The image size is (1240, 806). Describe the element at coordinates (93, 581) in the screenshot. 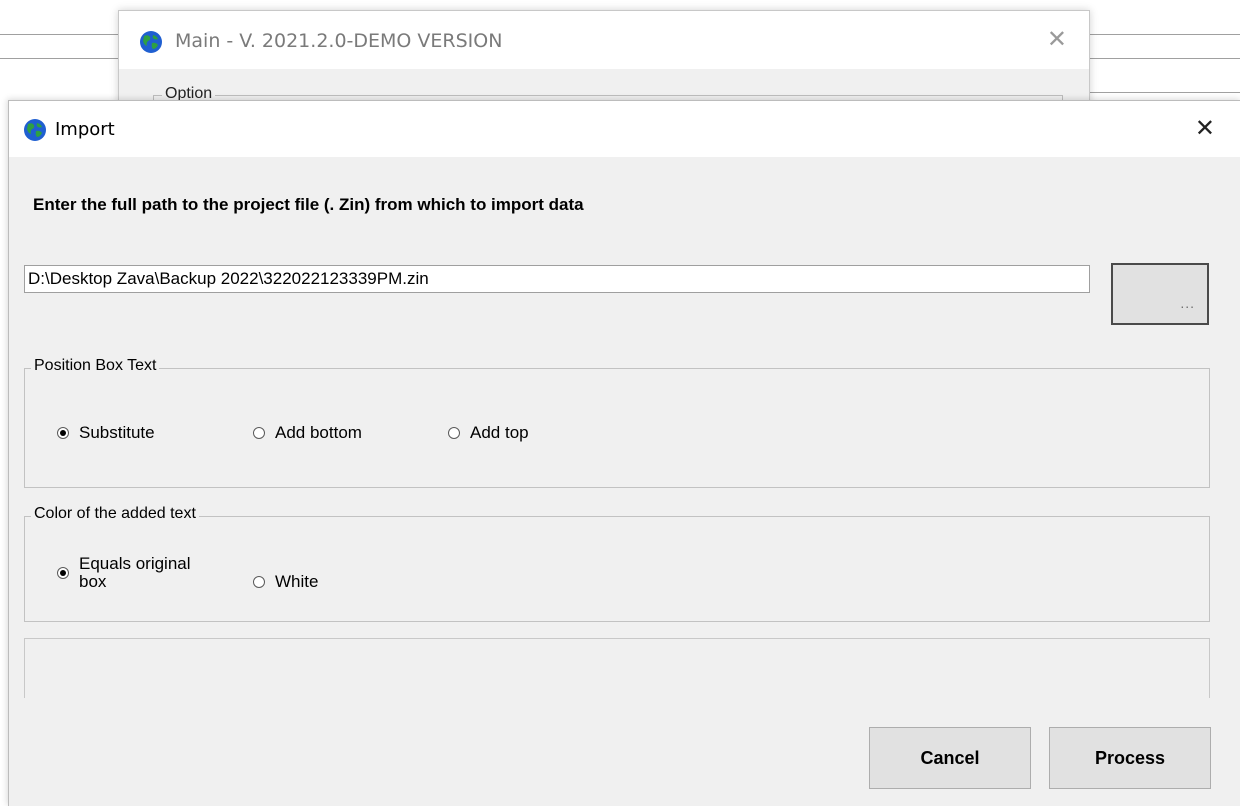

I see `radio-label-line: box` at that location.